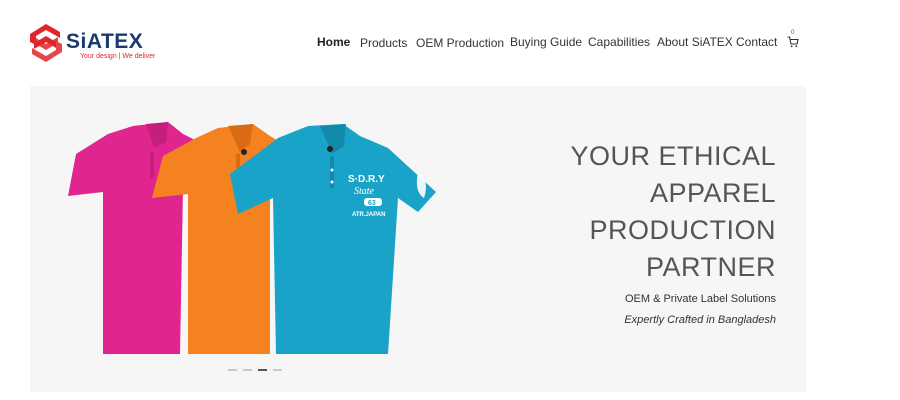  I want to click on nav-contact: Contact, so click(756, 42).